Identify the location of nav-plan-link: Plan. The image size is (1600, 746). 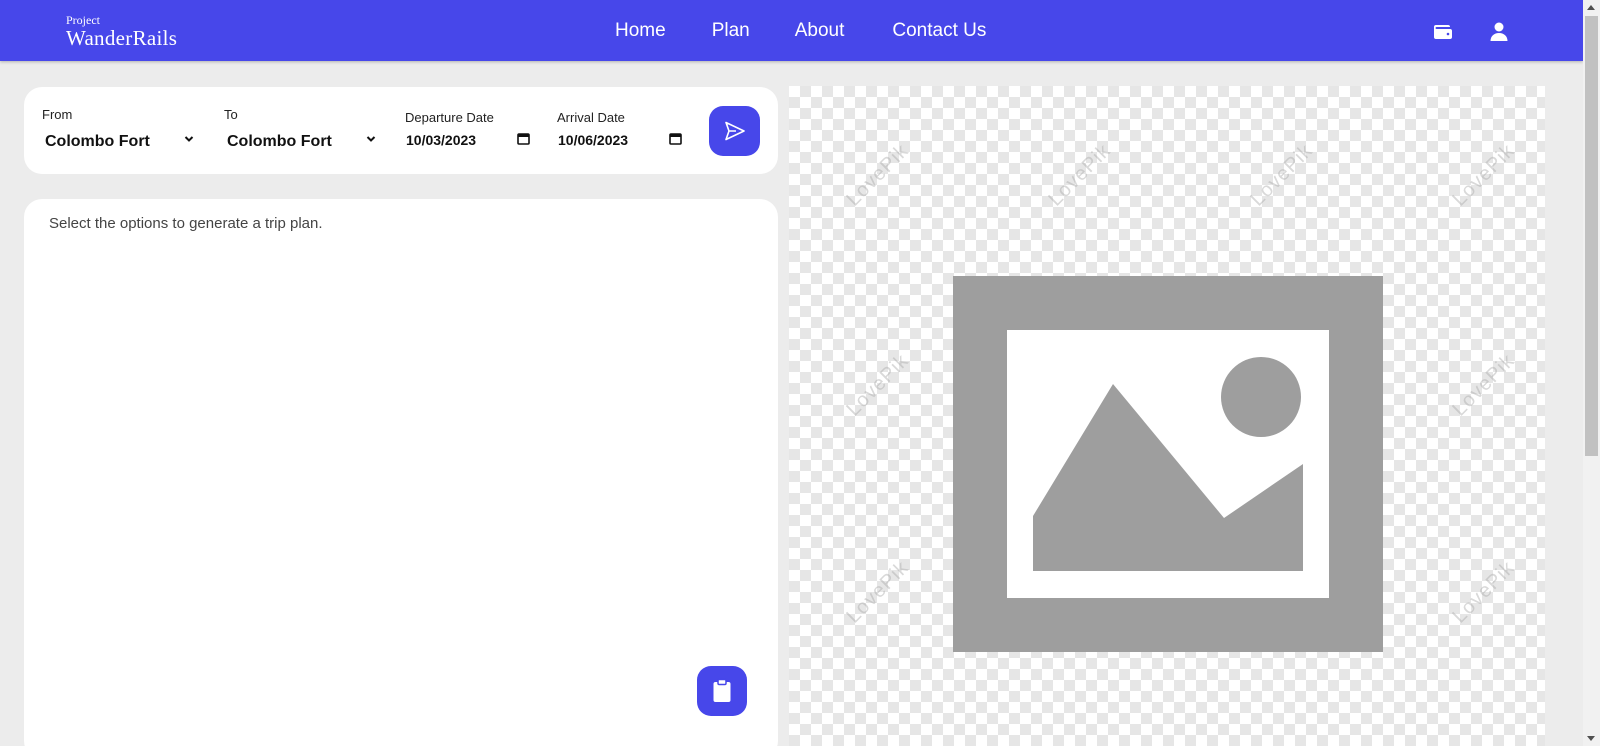
(731, 31).